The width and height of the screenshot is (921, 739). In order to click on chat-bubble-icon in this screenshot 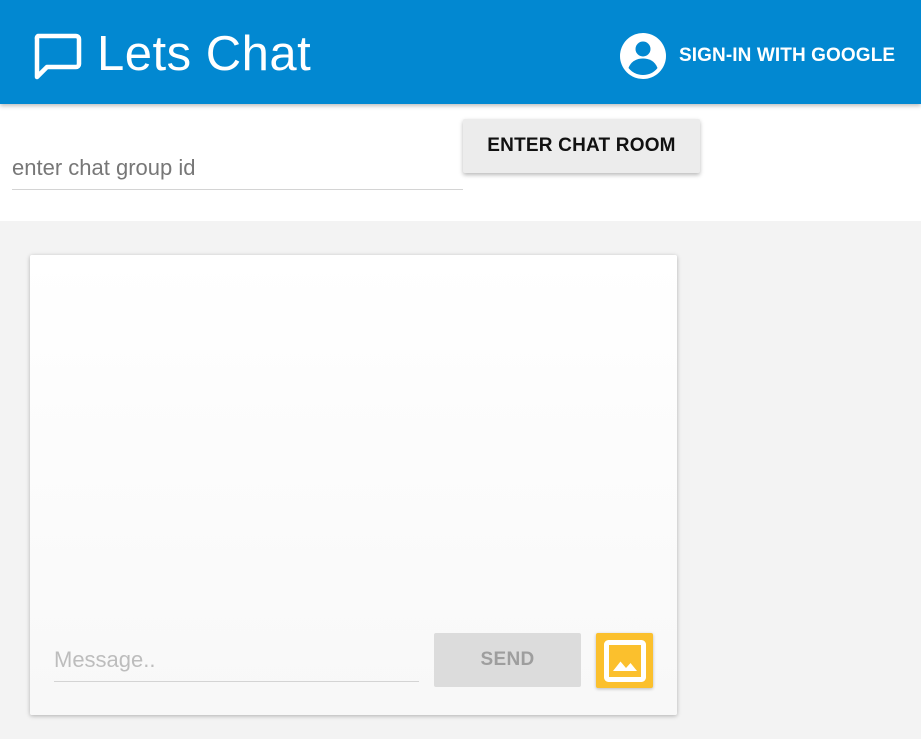, I will do `click(58, 56)`.